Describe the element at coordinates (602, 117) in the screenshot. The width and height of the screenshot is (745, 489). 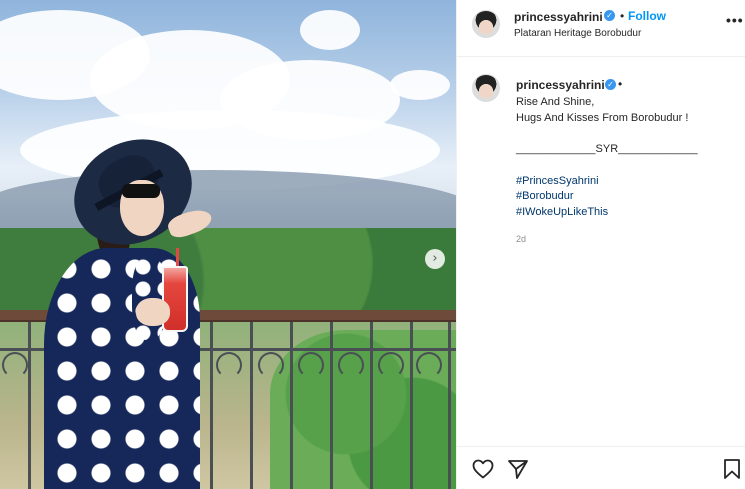
I see `caption-line: Hugs And Kisses From Borobudur !` at that location.